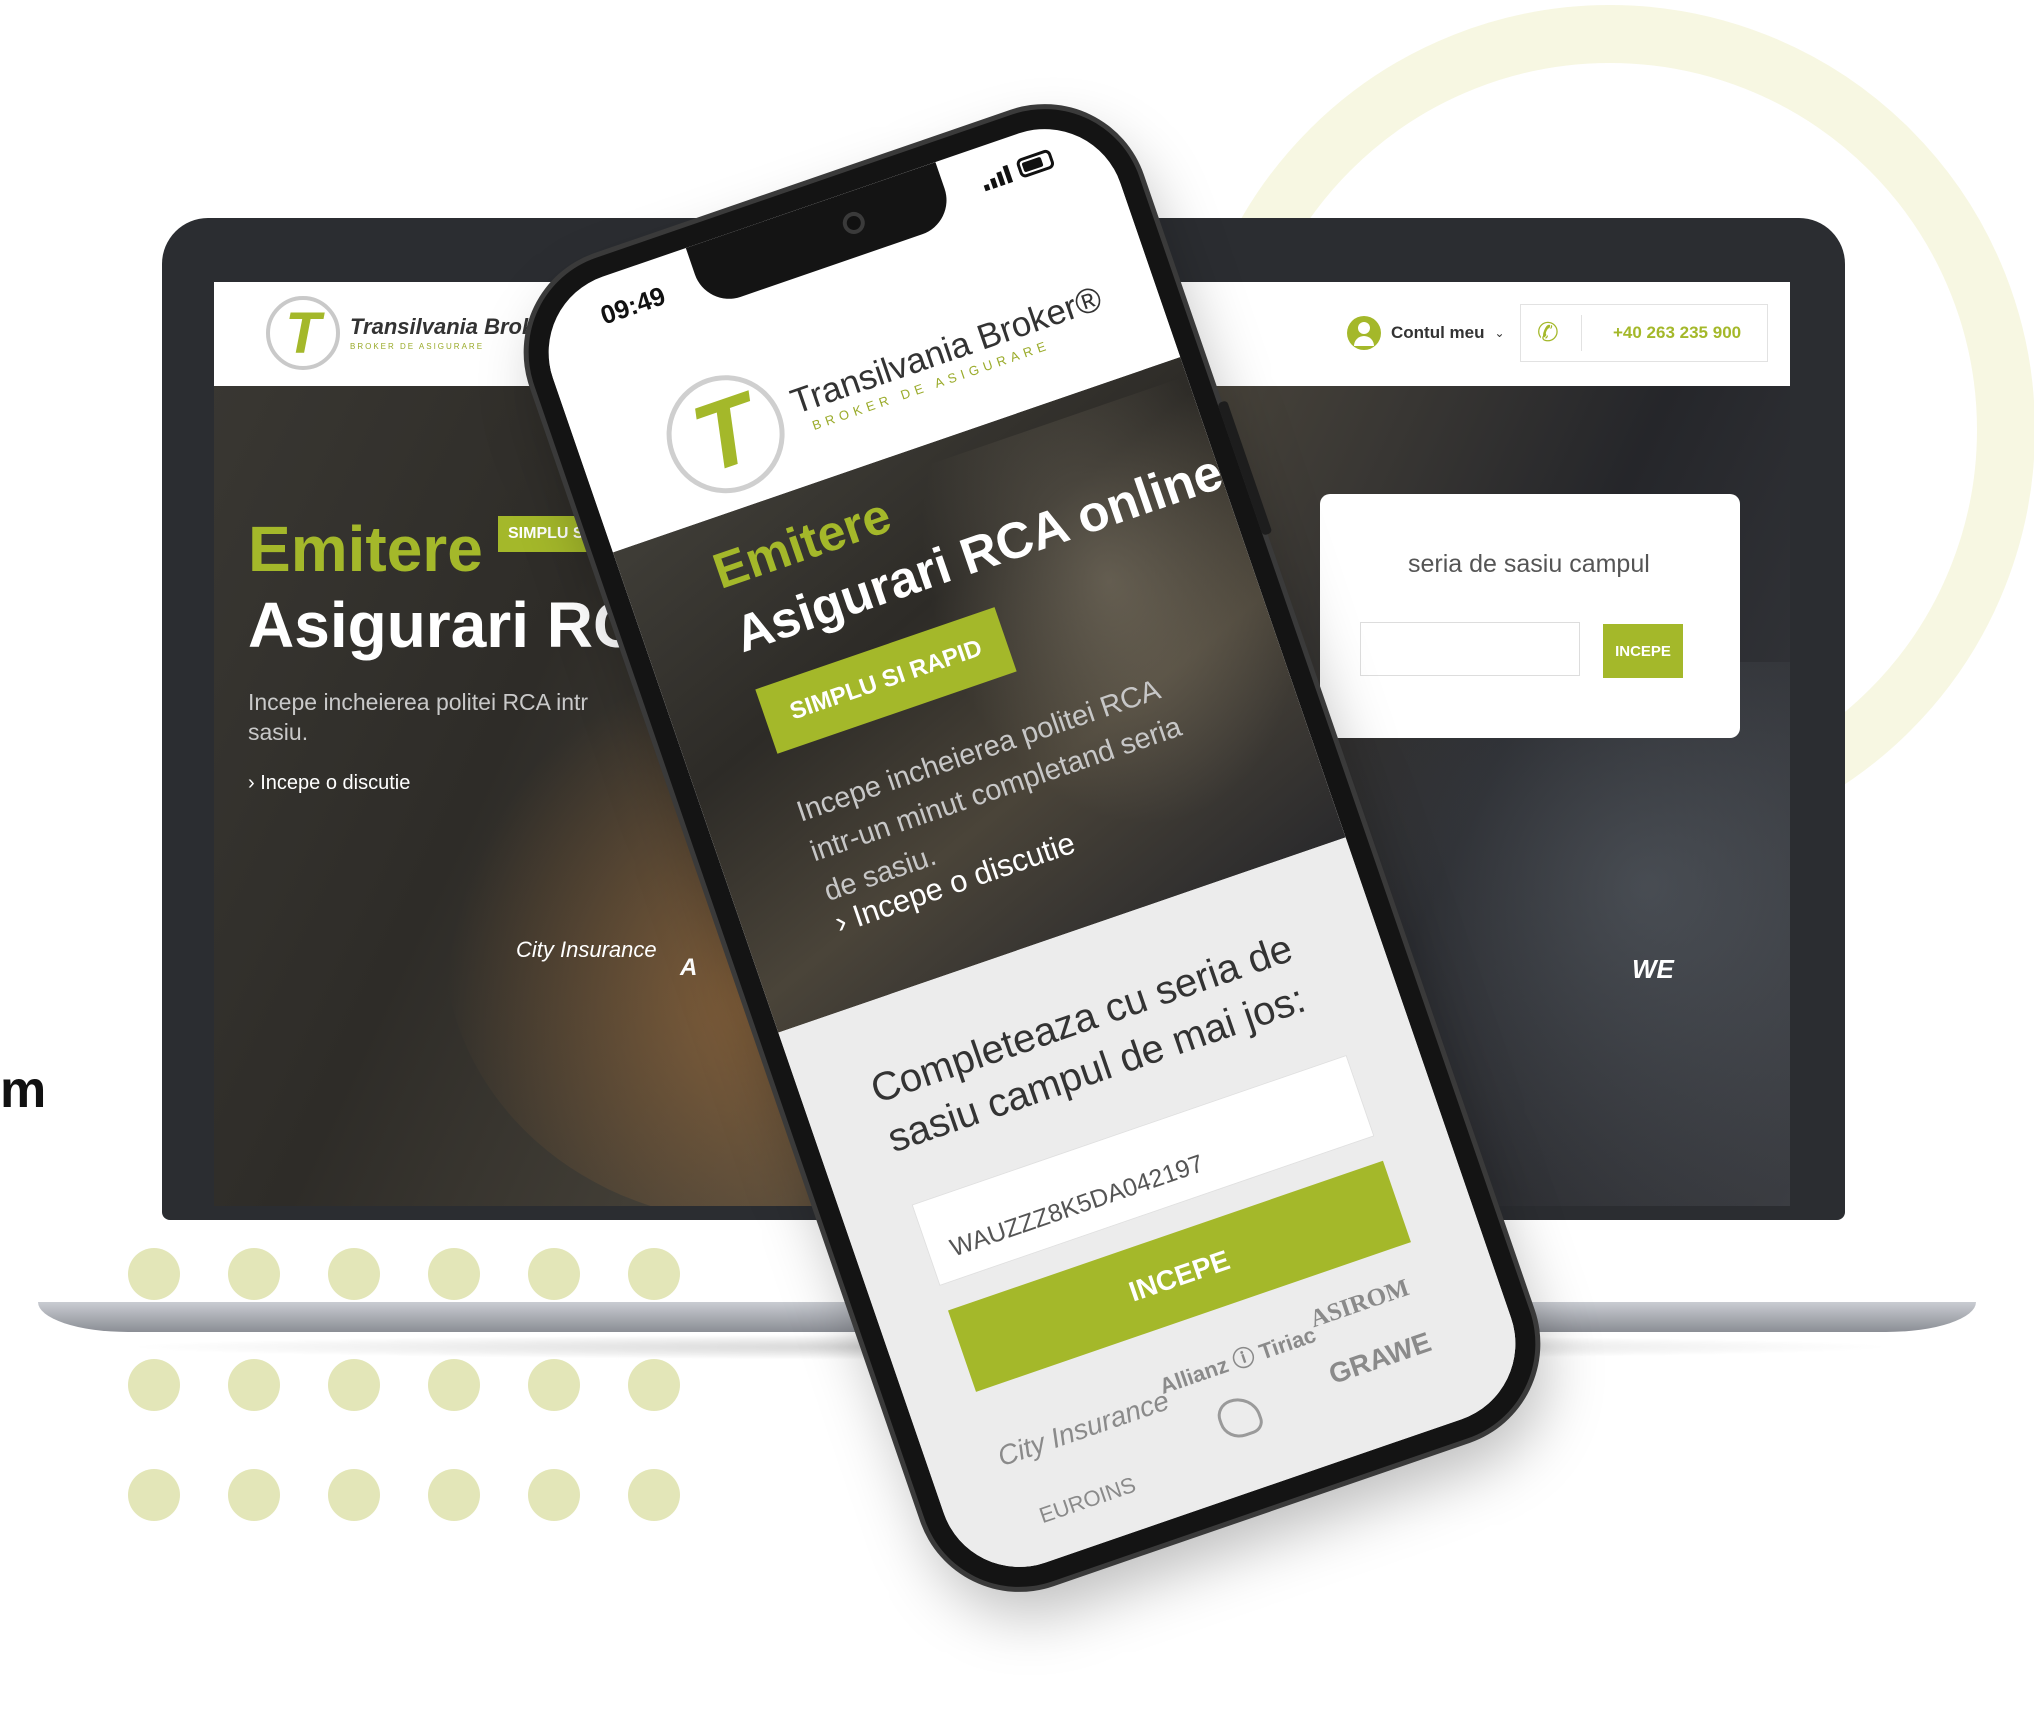 The width and height of the screenshot is (2034, 1728). What do you see at coordinates (1438, 332) in the screenshot?
I see `account-label: Contul meu` at bounding box center [1438, 332].